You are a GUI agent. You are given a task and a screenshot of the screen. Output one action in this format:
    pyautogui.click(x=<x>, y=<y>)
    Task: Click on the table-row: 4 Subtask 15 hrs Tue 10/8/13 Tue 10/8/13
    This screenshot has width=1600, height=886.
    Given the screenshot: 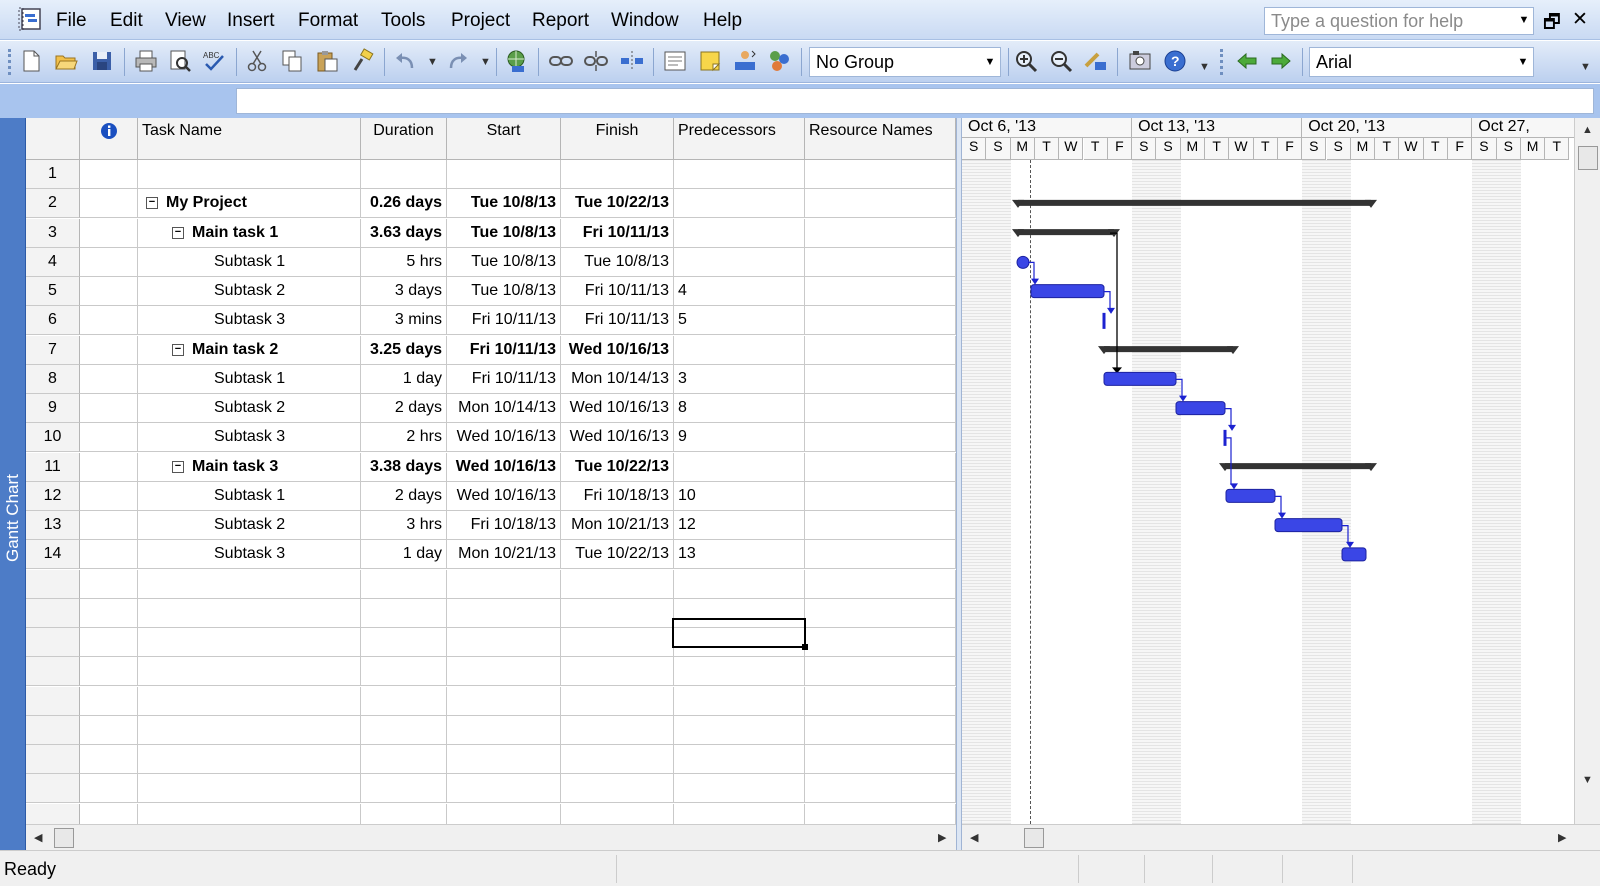 What is the action you would take?
    pyautogui.click(x=491, y=262)
    